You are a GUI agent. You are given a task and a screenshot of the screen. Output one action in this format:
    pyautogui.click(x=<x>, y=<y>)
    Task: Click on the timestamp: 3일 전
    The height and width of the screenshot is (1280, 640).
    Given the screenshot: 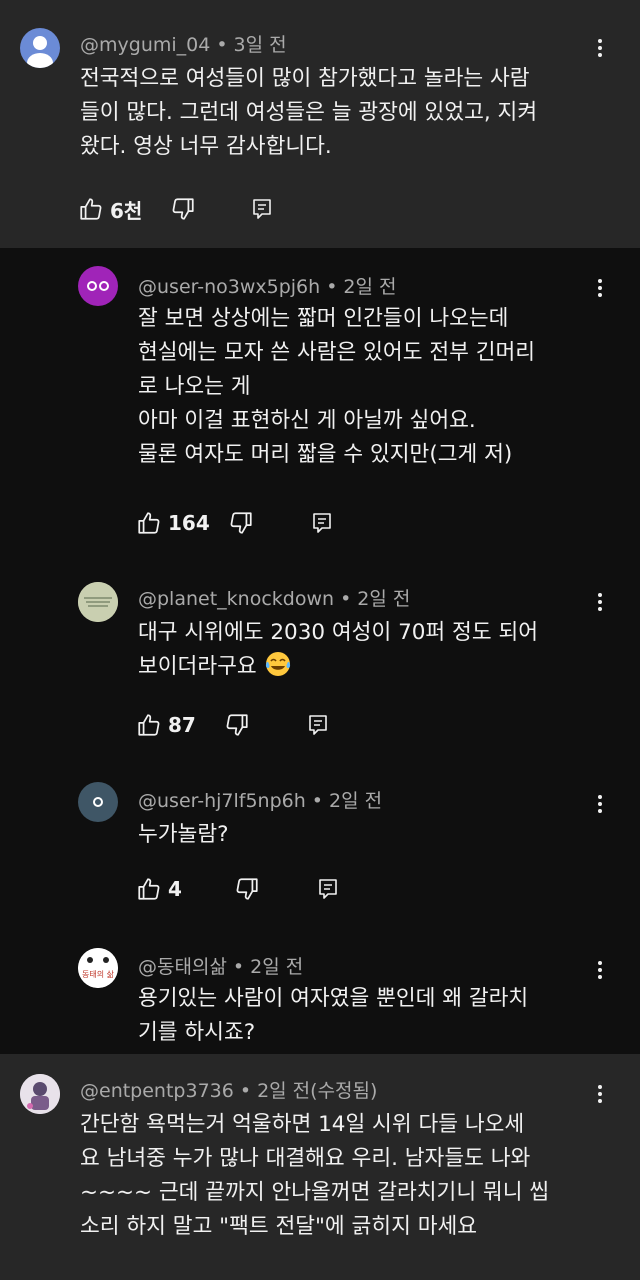 What is the action you would take?
    pyautogui.click(x=260, y=45)
    